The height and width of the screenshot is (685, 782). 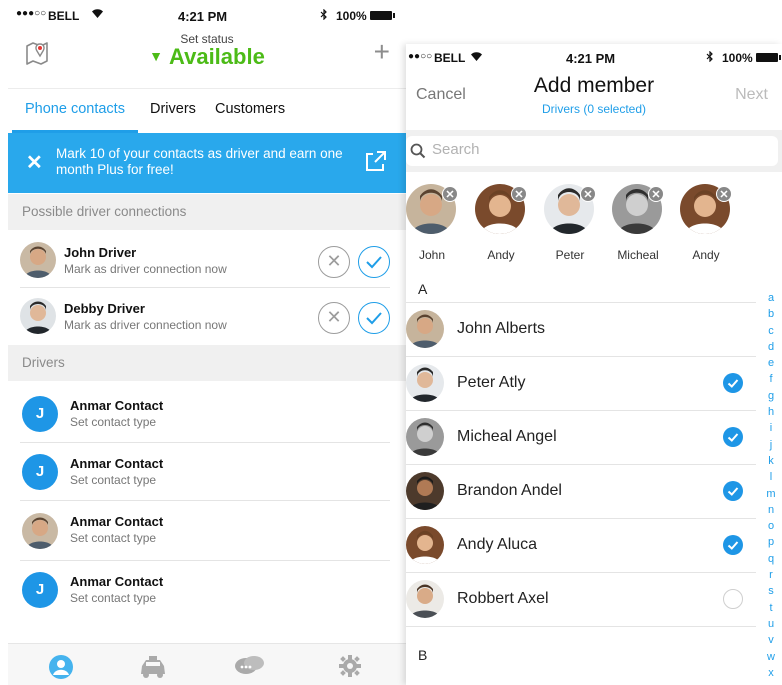 What do you see at coordinates (771, 363) in the screenshot?
I see `index-letter-e: e` at bounding box center [771, 363].